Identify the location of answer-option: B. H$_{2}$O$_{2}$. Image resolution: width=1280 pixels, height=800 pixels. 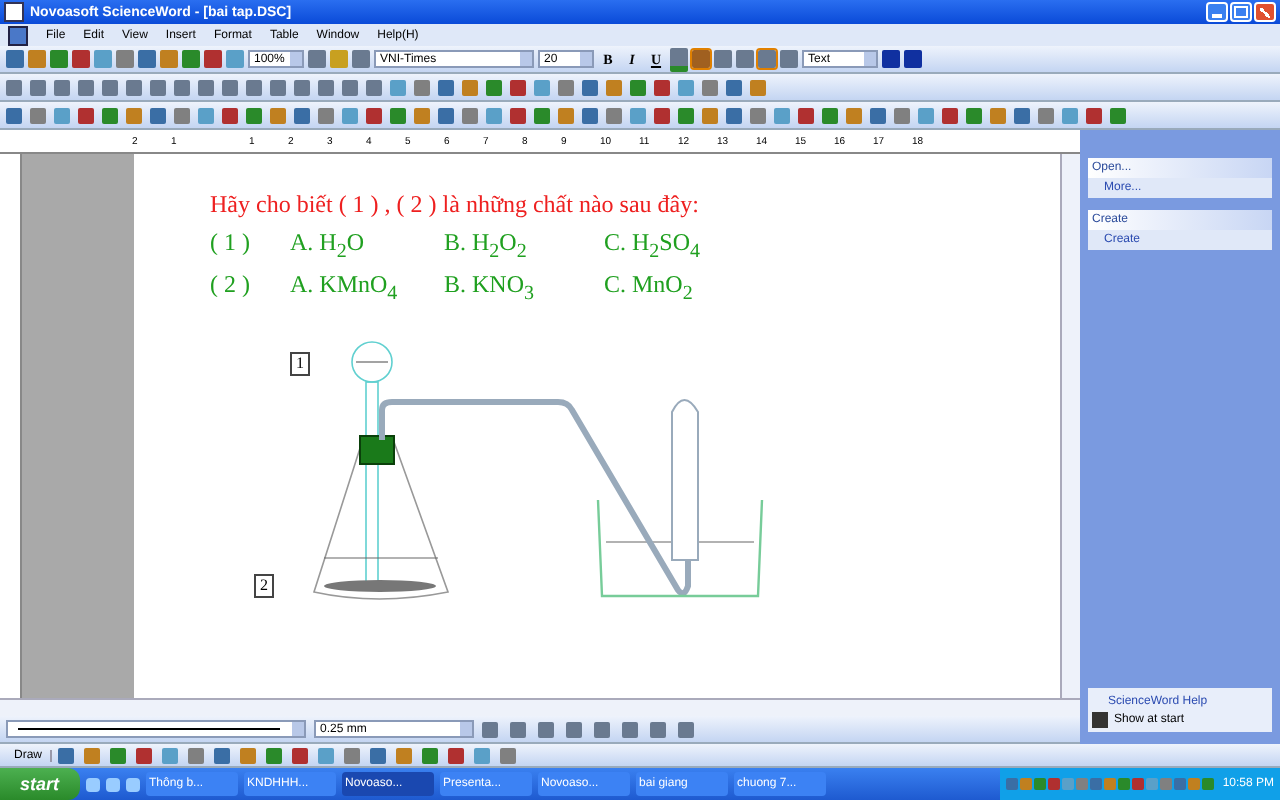
(524, 245).